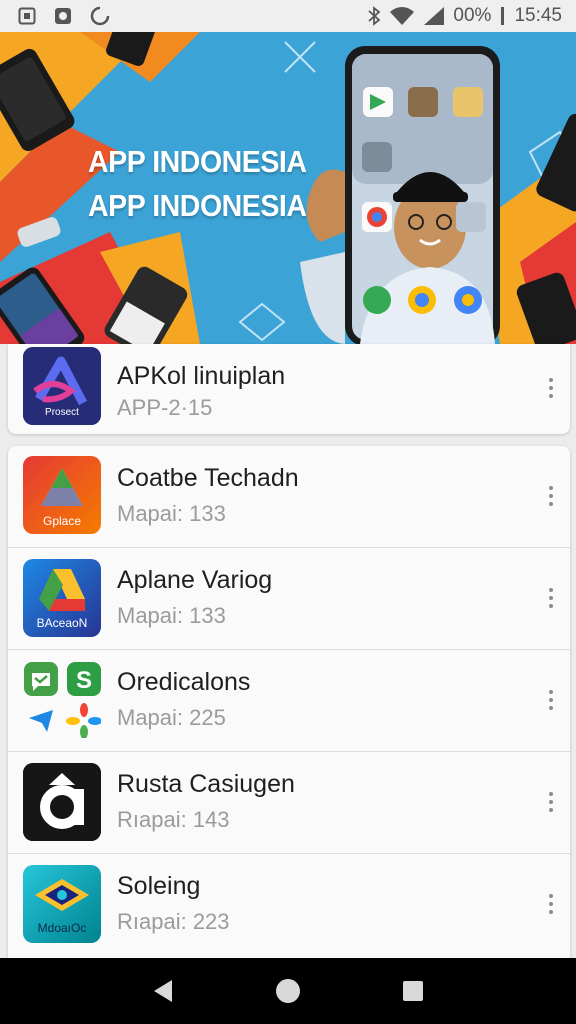 This screenshot has height=1024, width=576. What do you see at coordinates (472, 15) in the screenshot?
I see `battery-percent: 00%` at bounding box center [472, 15].